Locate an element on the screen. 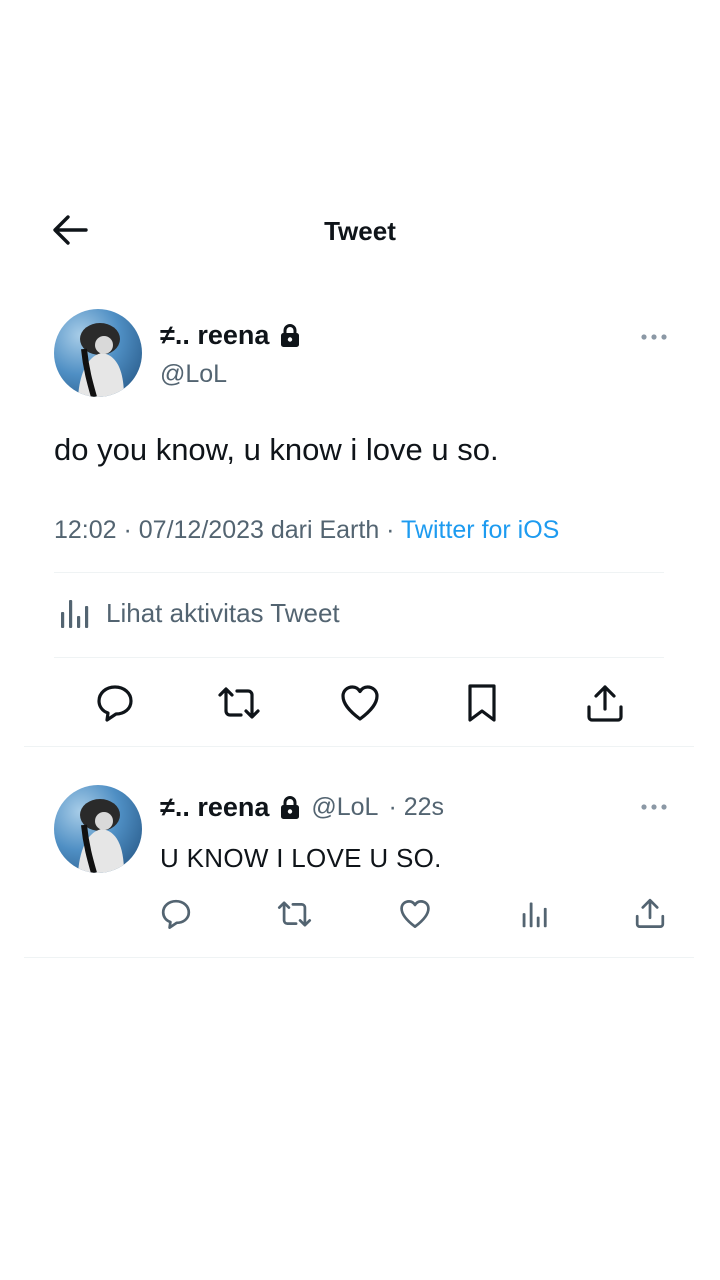  source-link: Twitter for iOS is located at coordinates (480, 530).